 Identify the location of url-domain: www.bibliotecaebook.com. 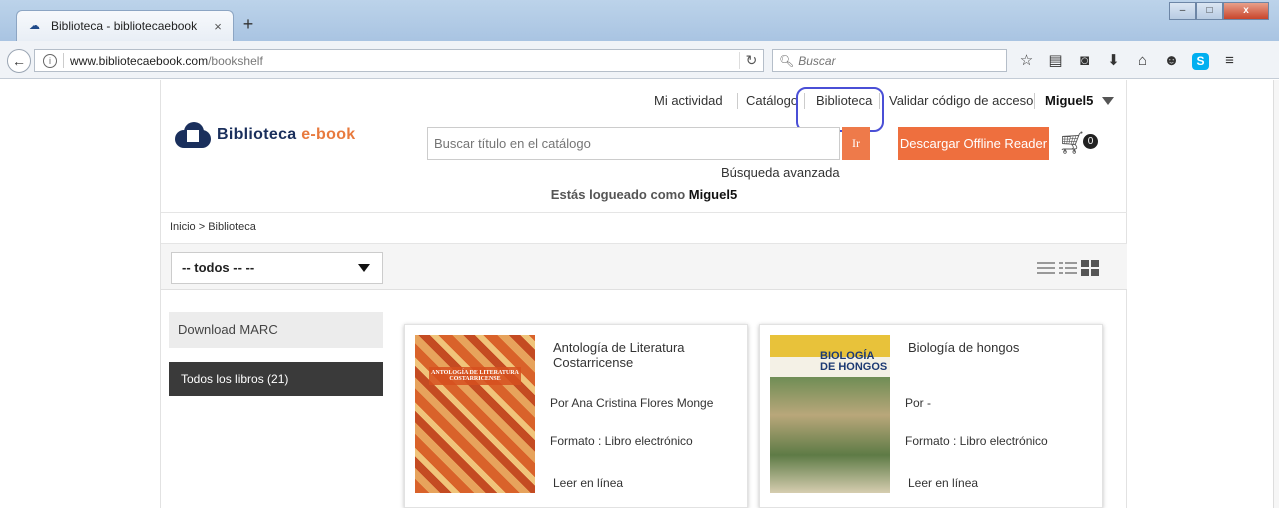
(139, 60).